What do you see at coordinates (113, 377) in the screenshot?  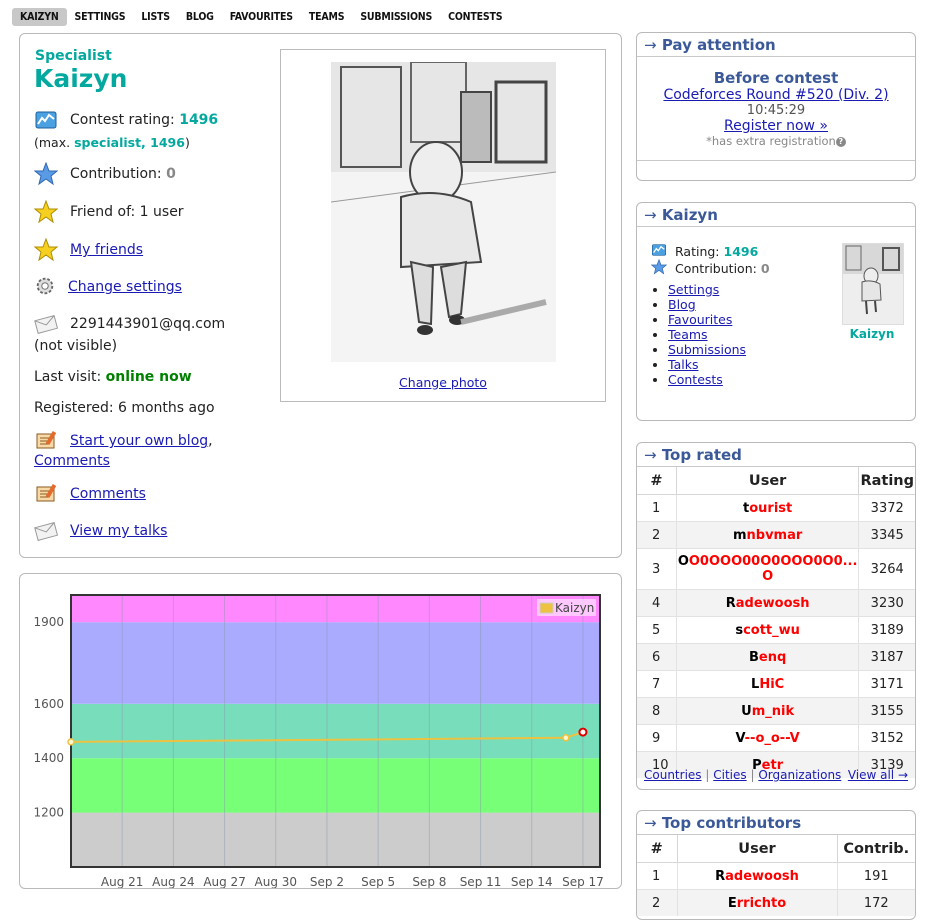 I see `last-visit-row: Last visit: online now` at bounding box center [113, 377].